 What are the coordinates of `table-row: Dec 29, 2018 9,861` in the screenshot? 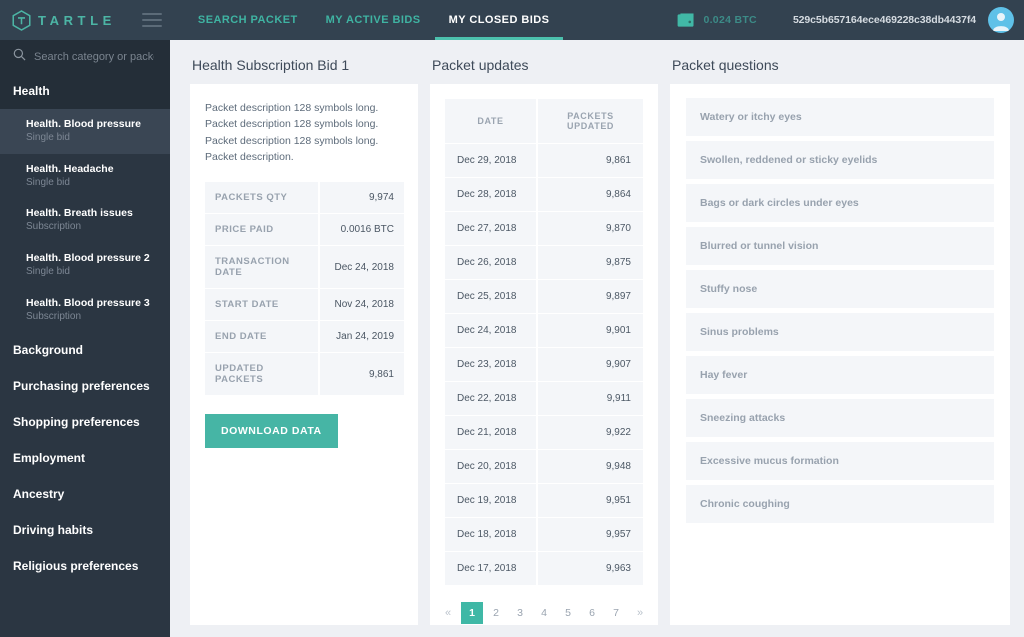 It's located at (544, 160).